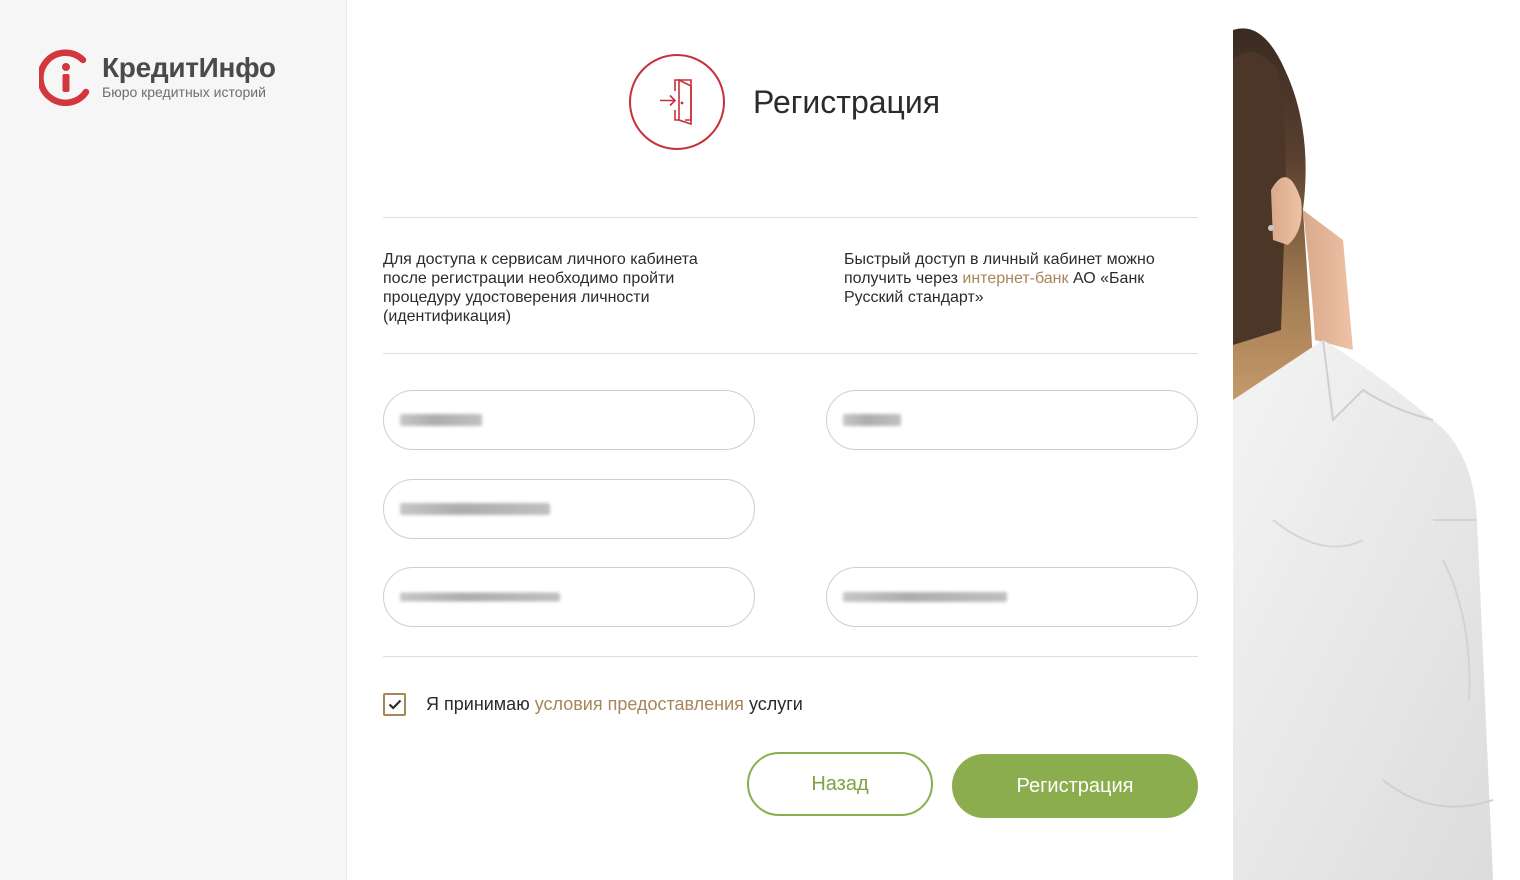 This screenshot has width=1520, height=880. Describe the element at coordinates (840, 784) in the screenshot. I see `back-button: Назад` at that location.